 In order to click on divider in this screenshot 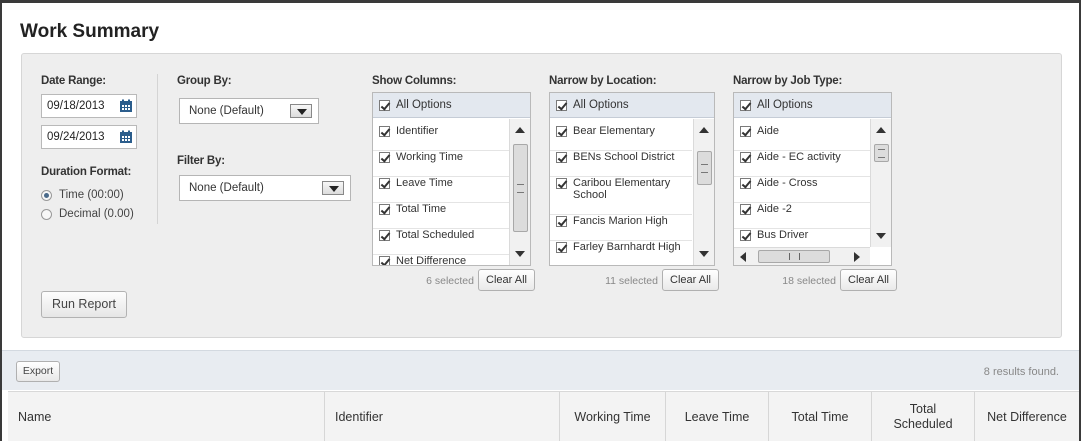, I will do `click(157, 149)`.